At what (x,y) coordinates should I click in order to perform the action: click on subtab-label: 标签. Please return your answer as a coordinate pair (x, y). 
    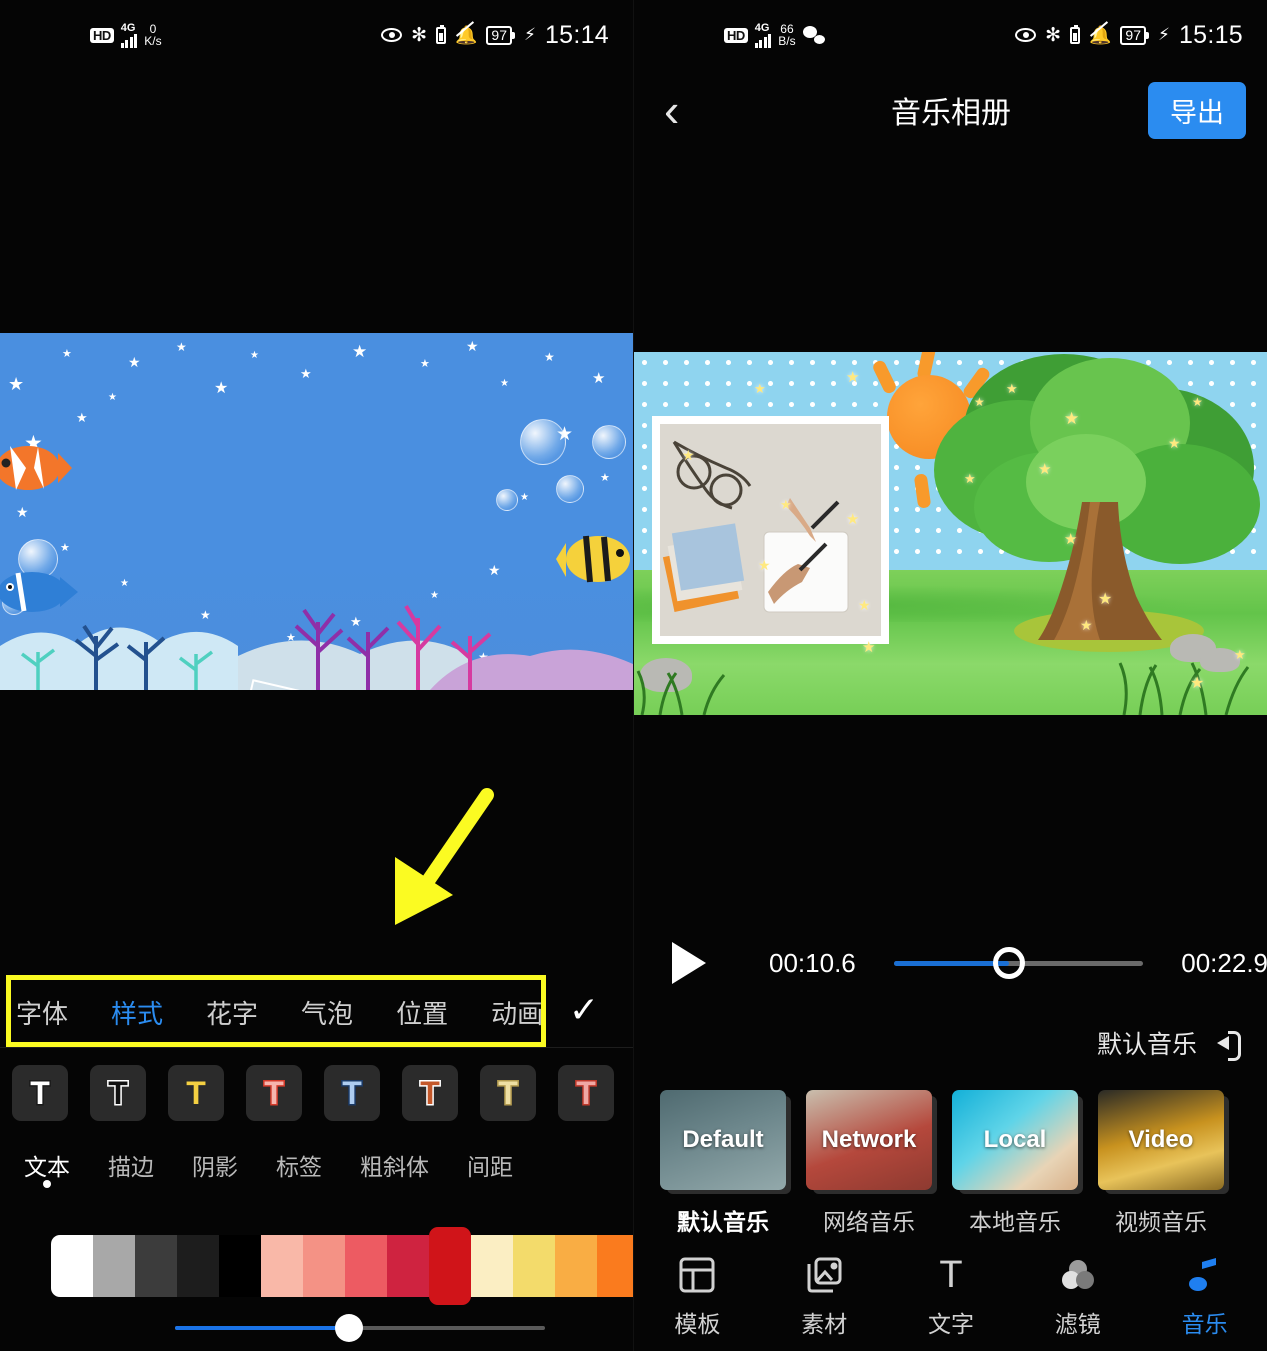
    Looking at the image, I should click on (299, 1165).